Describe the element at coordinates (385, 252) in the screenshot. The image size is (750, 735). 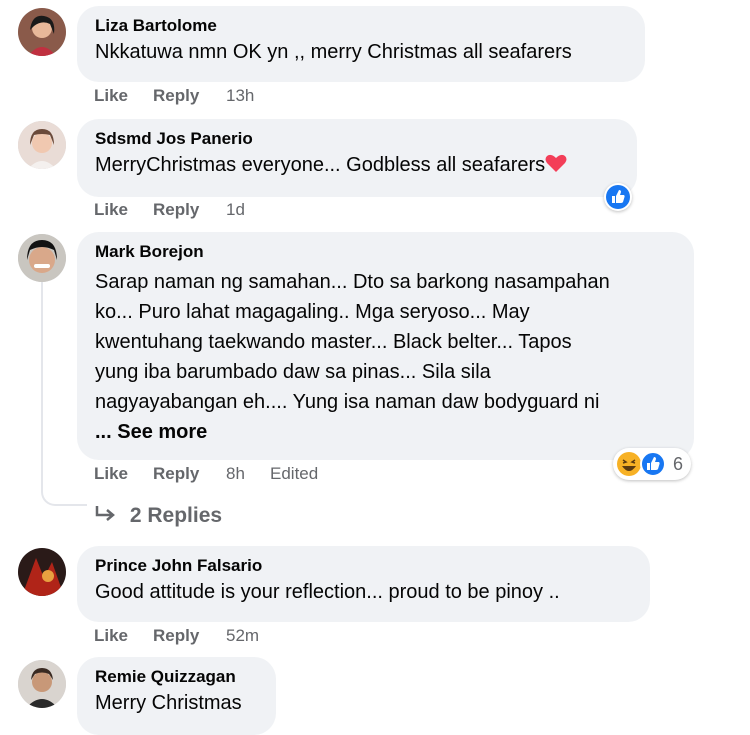
I see `comment-author: Mark Borejon` at that location.